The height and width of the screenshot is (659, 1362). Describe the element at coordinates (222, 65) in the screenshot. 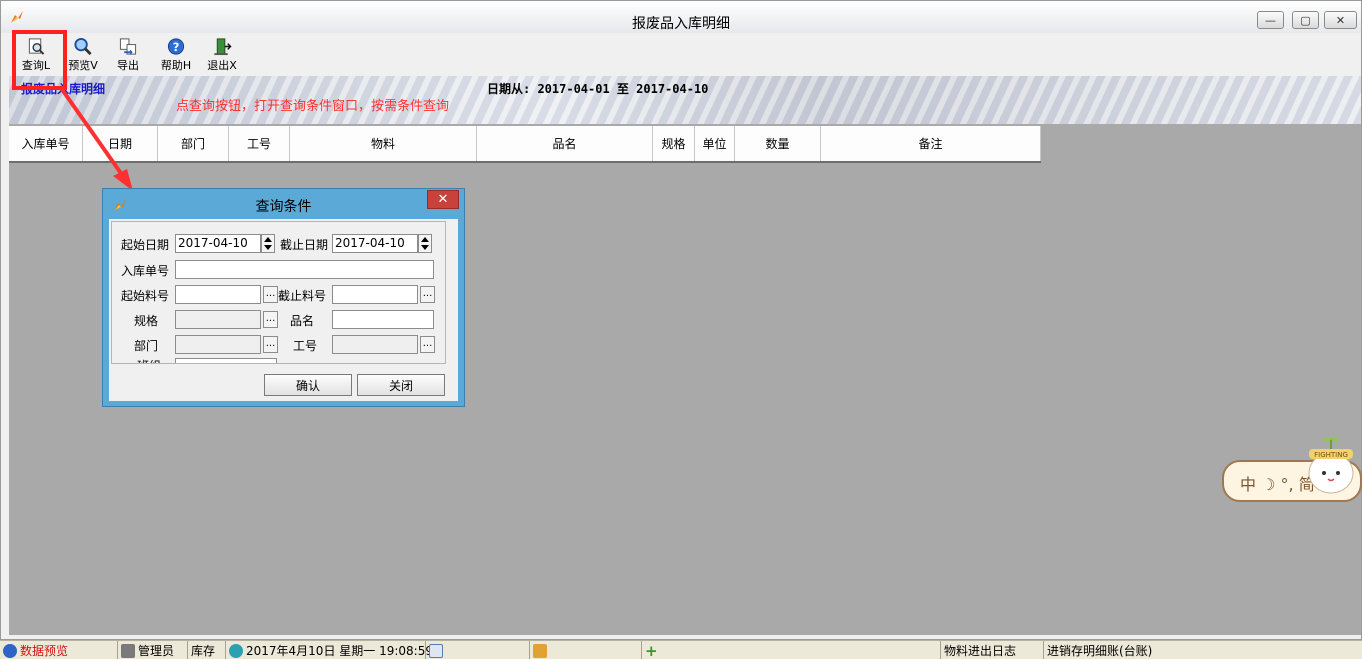

I see `exit-button-label: 退出X` at that location.